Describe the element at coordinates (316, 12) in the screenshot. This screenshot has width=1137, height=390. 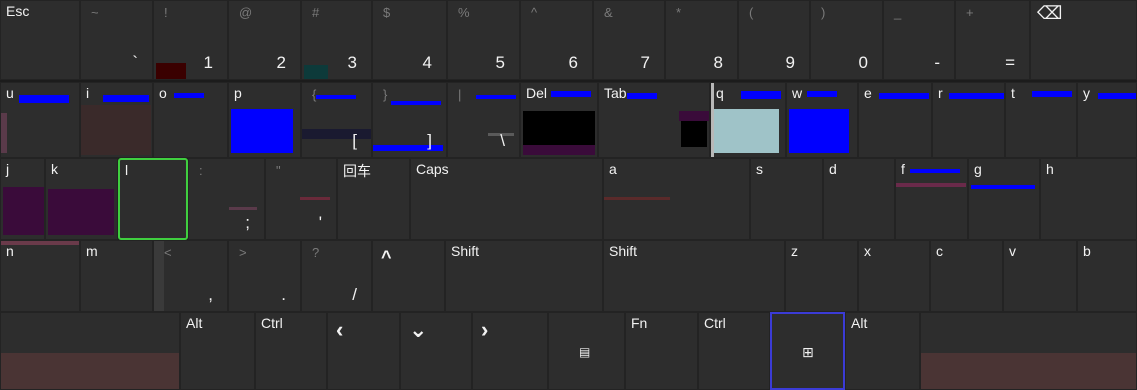
I see `key-shift-label: #` at that location.